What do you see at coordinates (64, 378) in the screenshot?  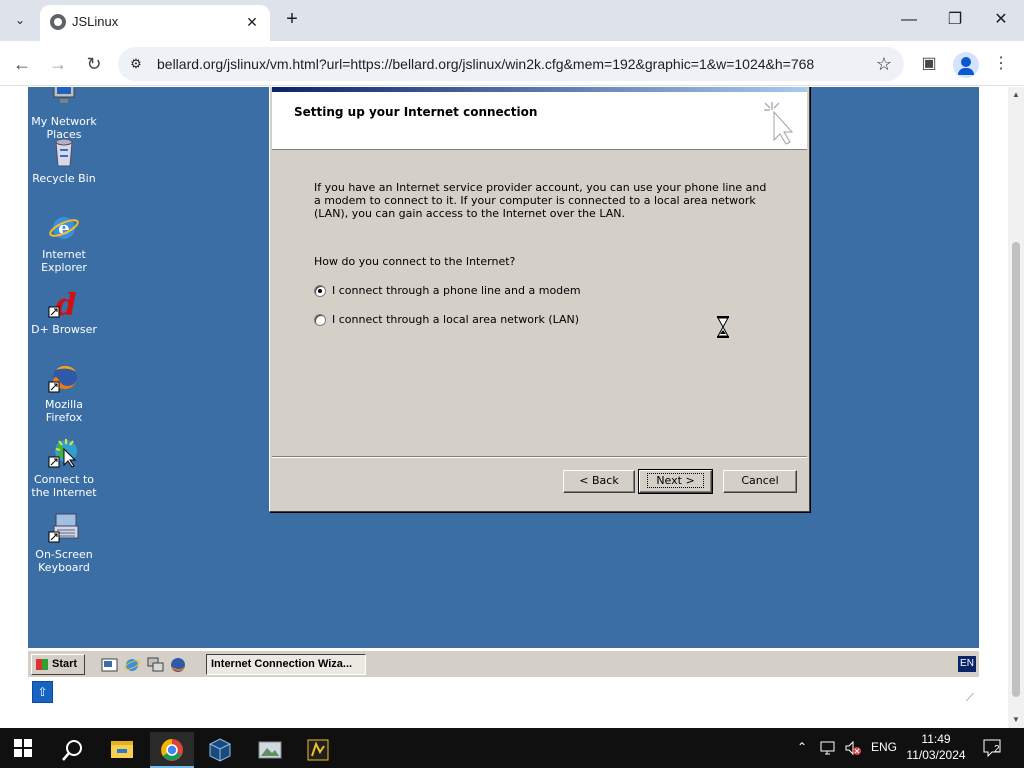 I see `firefox-icon` at bounding box center [64, 378].